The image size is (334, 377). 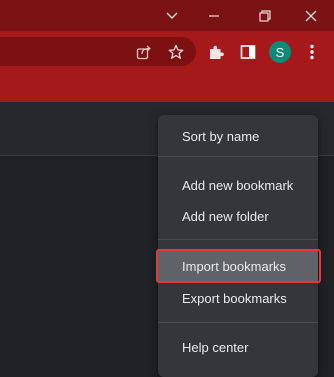 I want to click on menu-item-sort-by-name: Sort by name, so click(x=238, y=136).